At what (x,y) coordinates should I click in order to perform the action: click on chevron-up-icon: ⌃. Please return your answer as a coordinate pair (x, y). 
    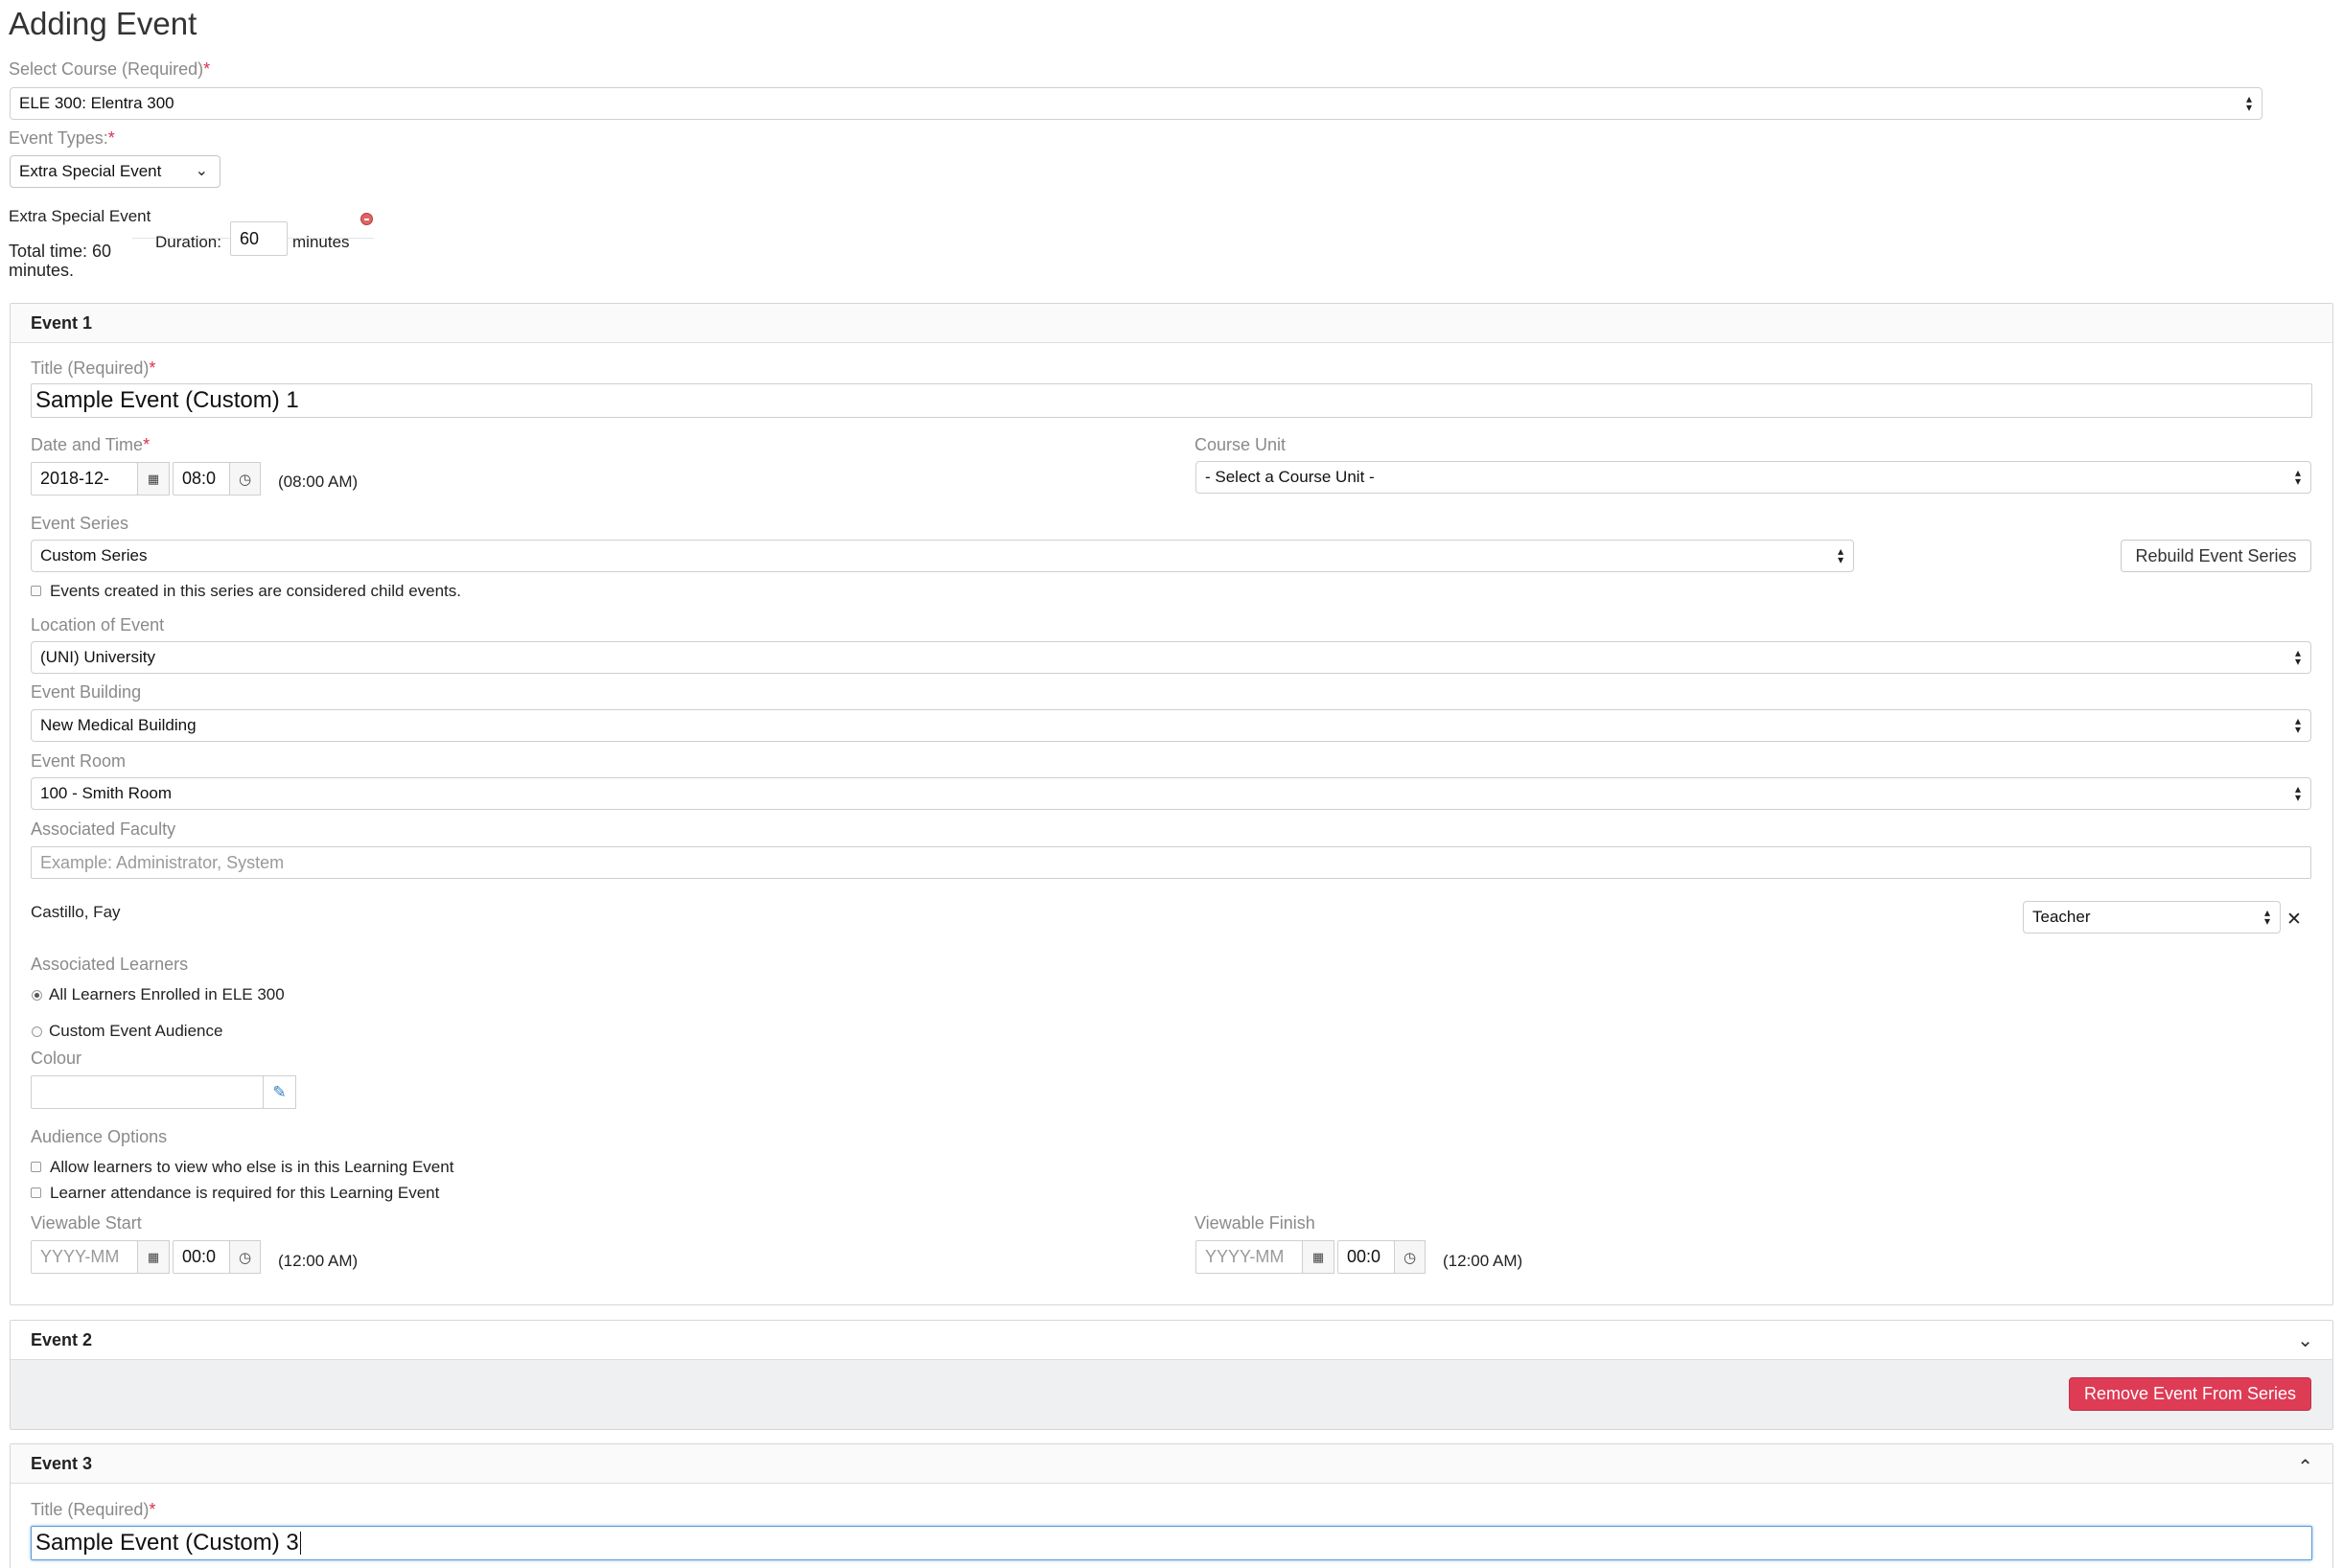
    Looking at the image, I should click on (2305, 1467).